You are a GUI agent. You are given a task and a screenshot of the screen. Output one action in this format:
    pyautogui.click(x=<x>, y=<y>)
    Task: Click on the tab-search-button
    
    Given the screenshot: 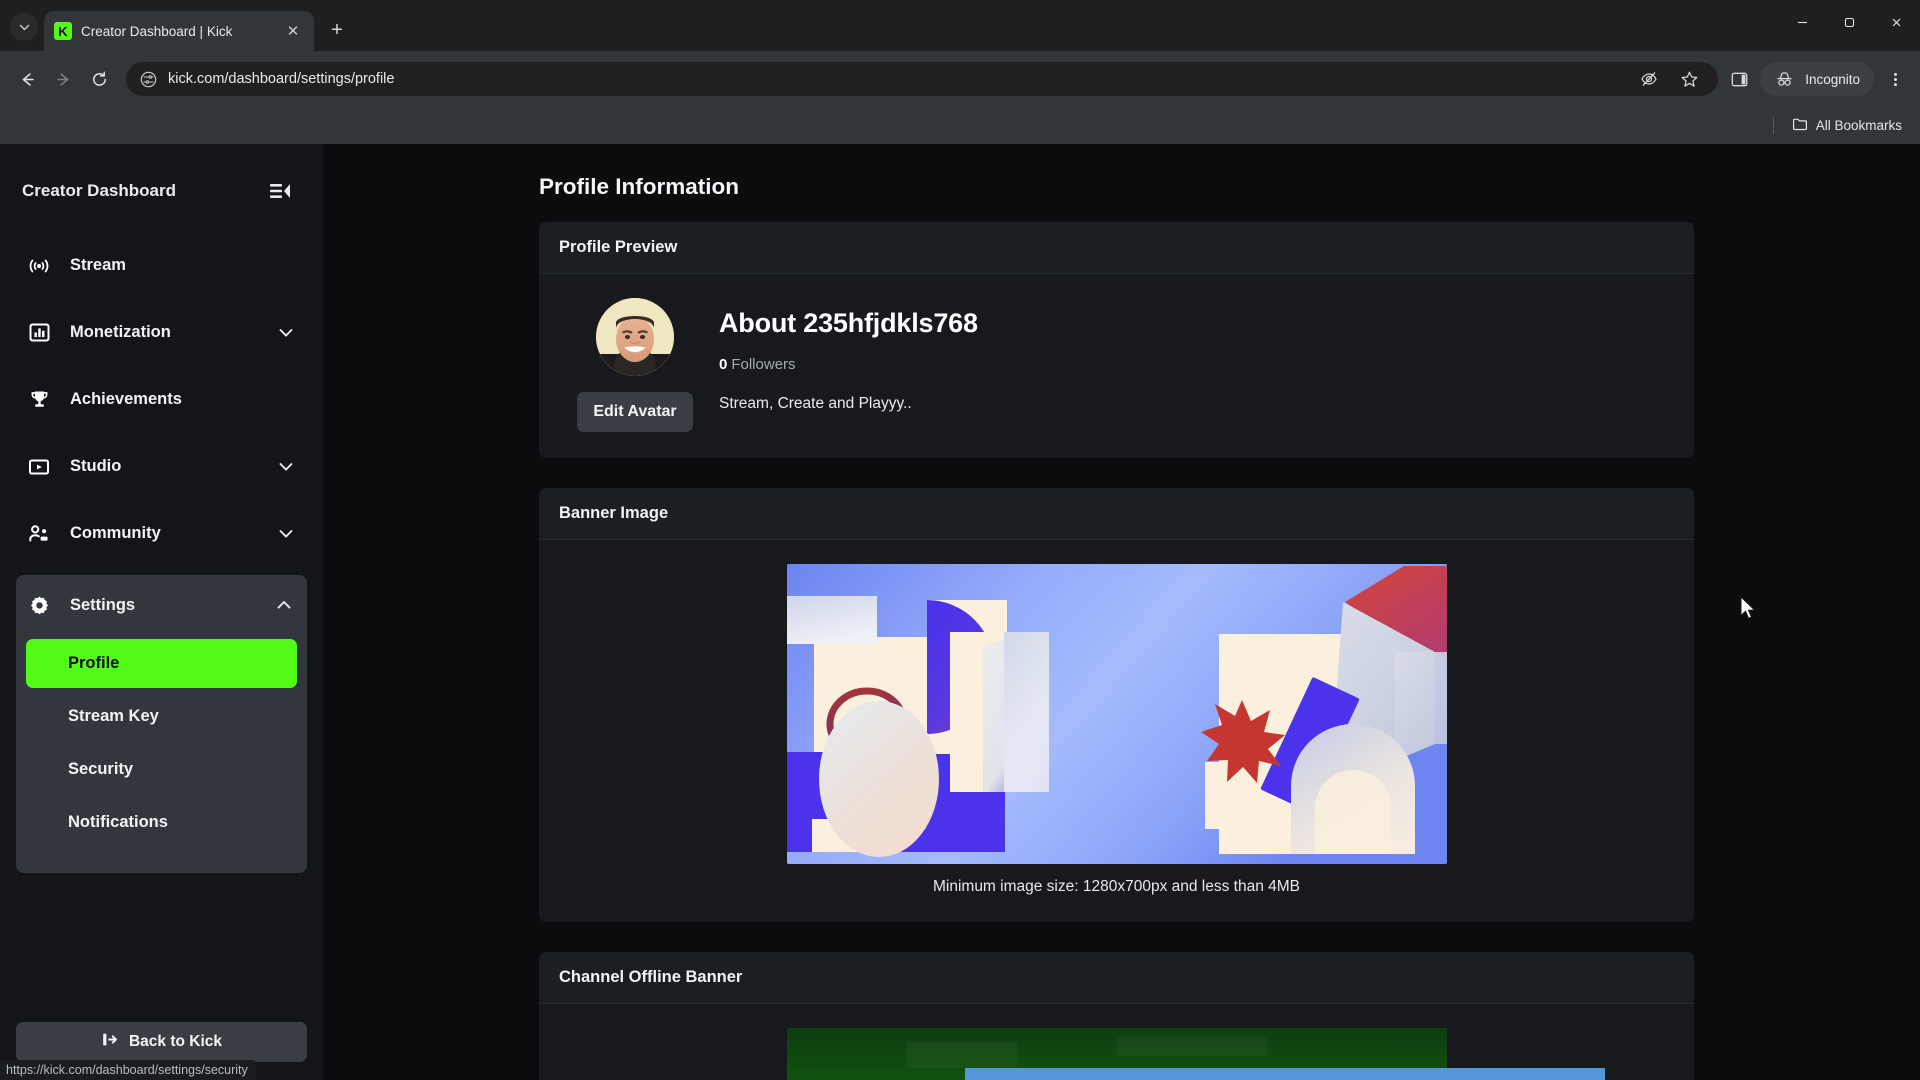 What is the action you would take?
    pyautogui.click(x=24, y=27)
    